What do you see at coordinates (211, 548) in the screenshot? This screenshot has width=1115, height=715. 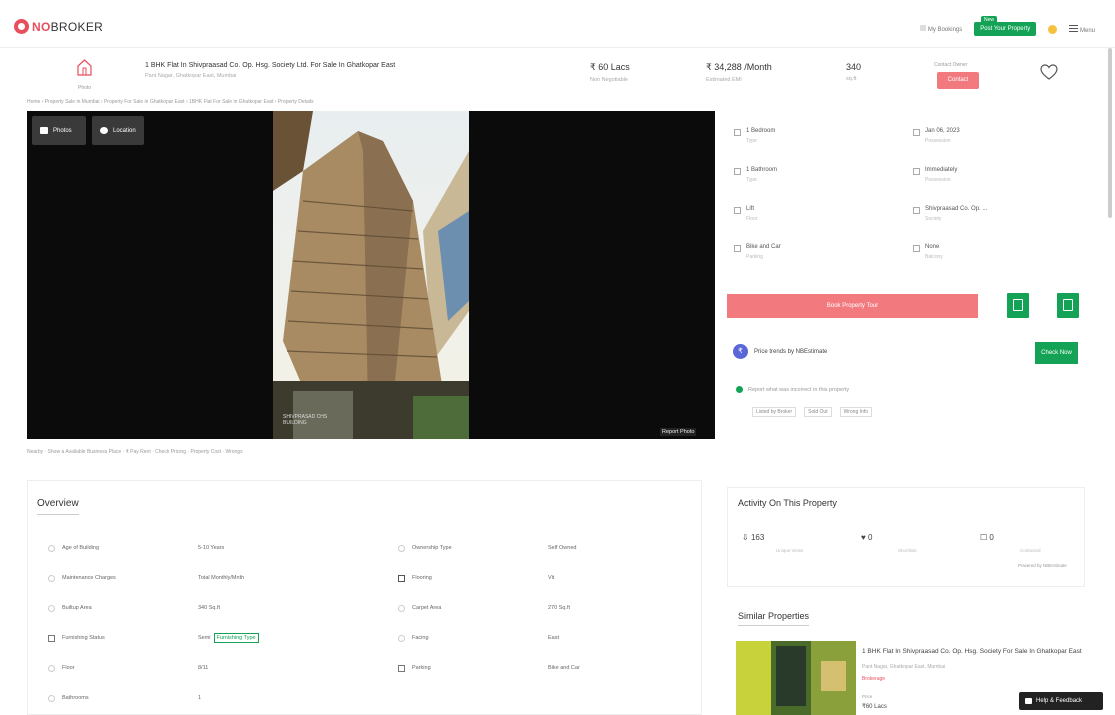 I see `ov-value: 5-10 Years` at bounding box center [211, 548].